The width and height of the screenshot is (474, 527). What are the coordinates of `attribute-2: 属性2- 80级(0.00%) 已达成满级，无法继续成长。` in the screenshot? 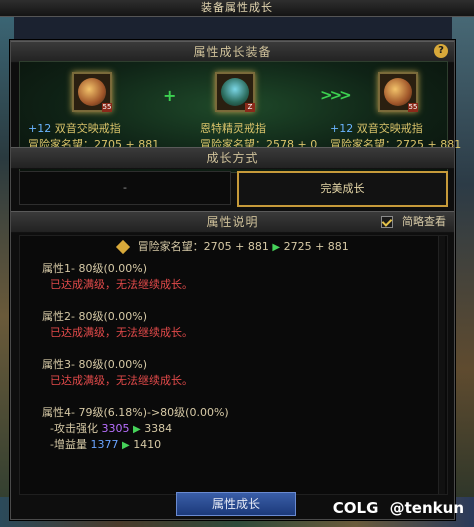 It's located at (117, 324).